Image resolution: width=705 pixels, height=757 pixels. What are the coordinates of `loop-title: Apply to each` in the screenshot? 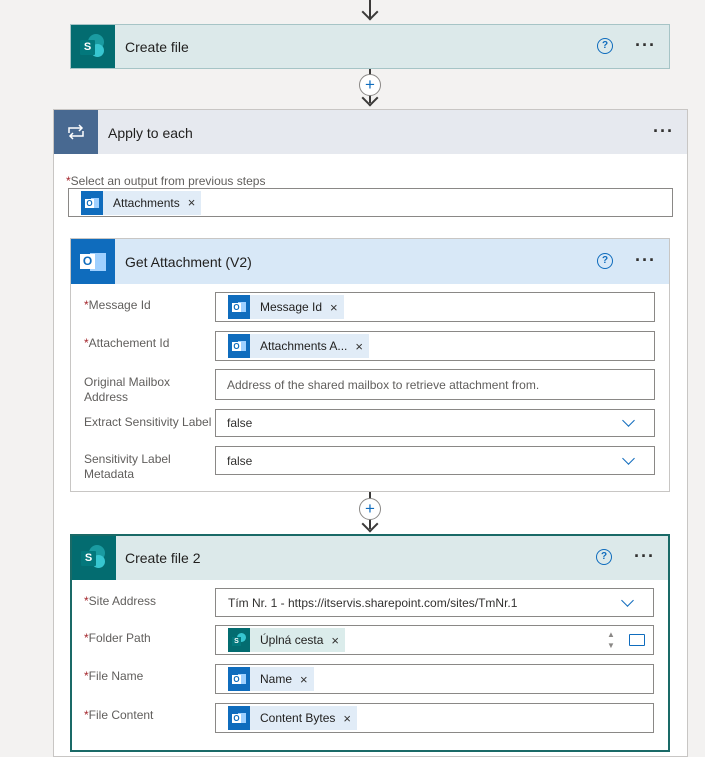 It's located at (150, 133).